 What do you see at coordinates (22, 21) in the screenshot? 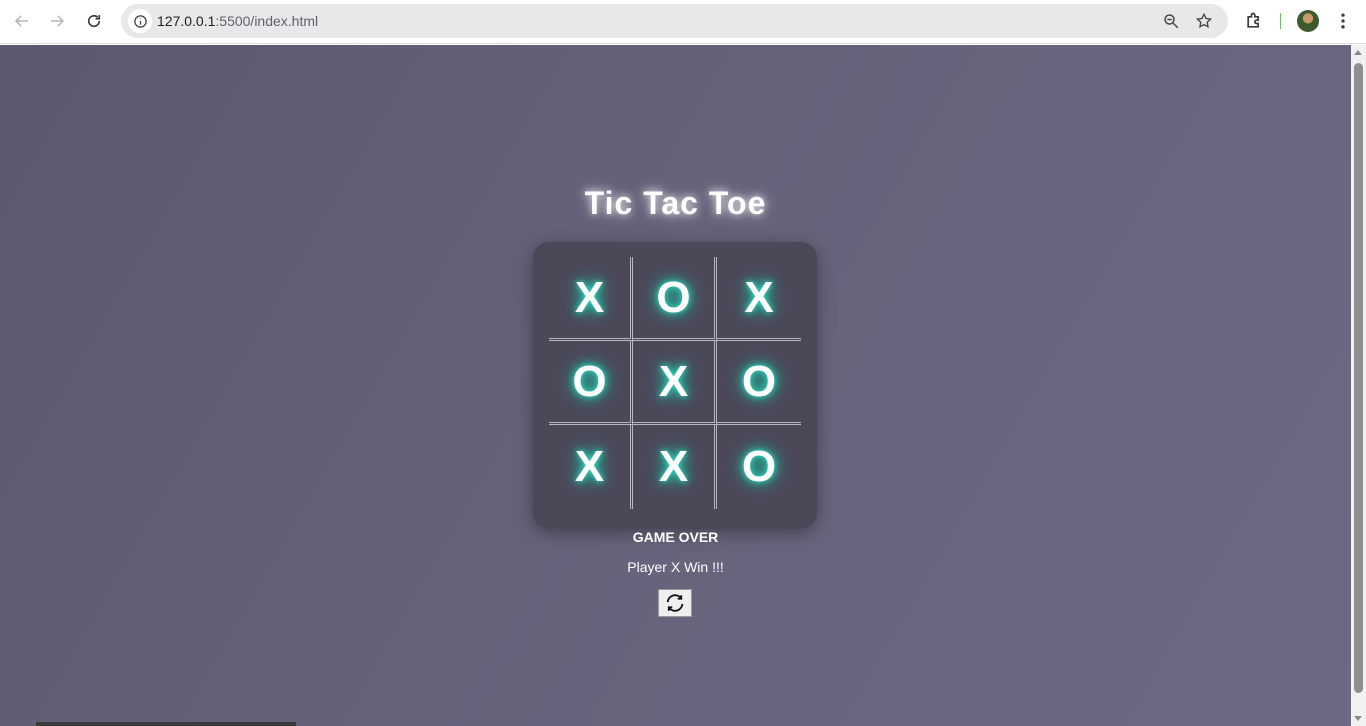
I see `back-arrow-icon` at bounding box center [22, 21].